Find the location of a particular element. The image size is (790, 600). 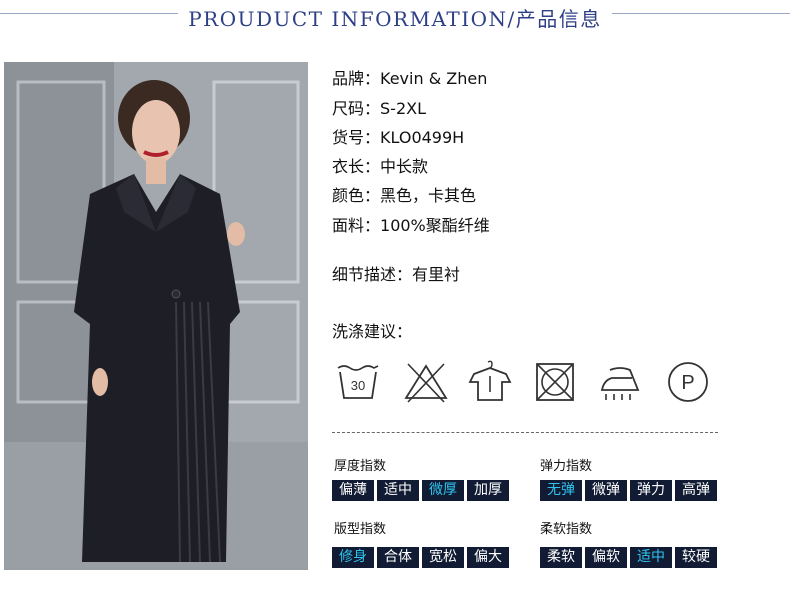

elasticity-option-high: 高弹 is located at coordinates (696, 490).